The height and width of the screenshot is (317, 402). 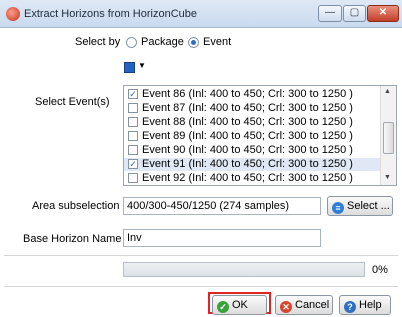 I want to click on cancel-button: ✕ Cancel, so click(x=304, y=305).